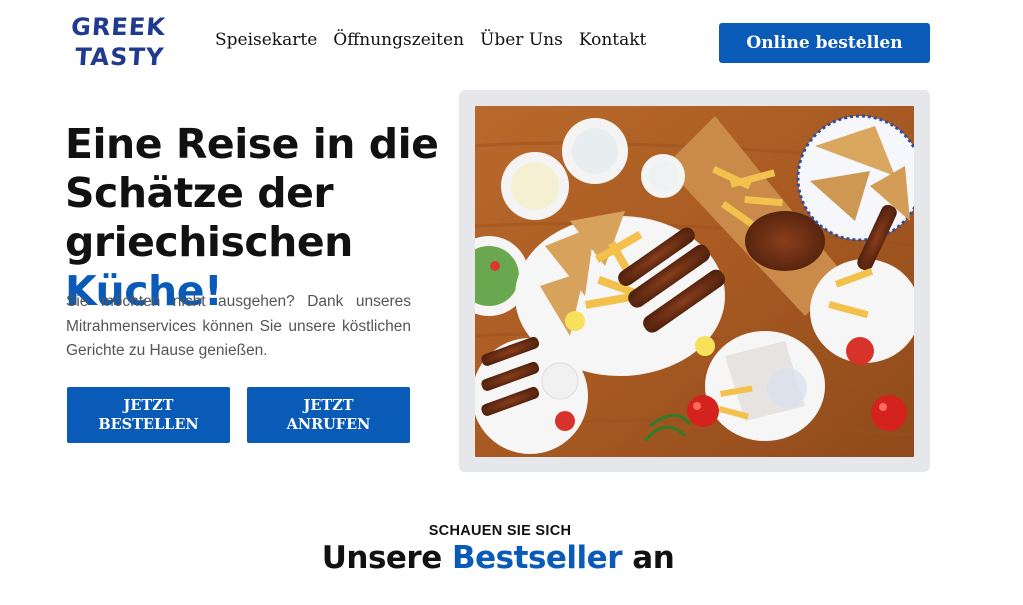  What do you see at coordinates (328, 405) in the screenshot?
I see `call-now-line-1: JETZT` at bounding box center [328, 405].